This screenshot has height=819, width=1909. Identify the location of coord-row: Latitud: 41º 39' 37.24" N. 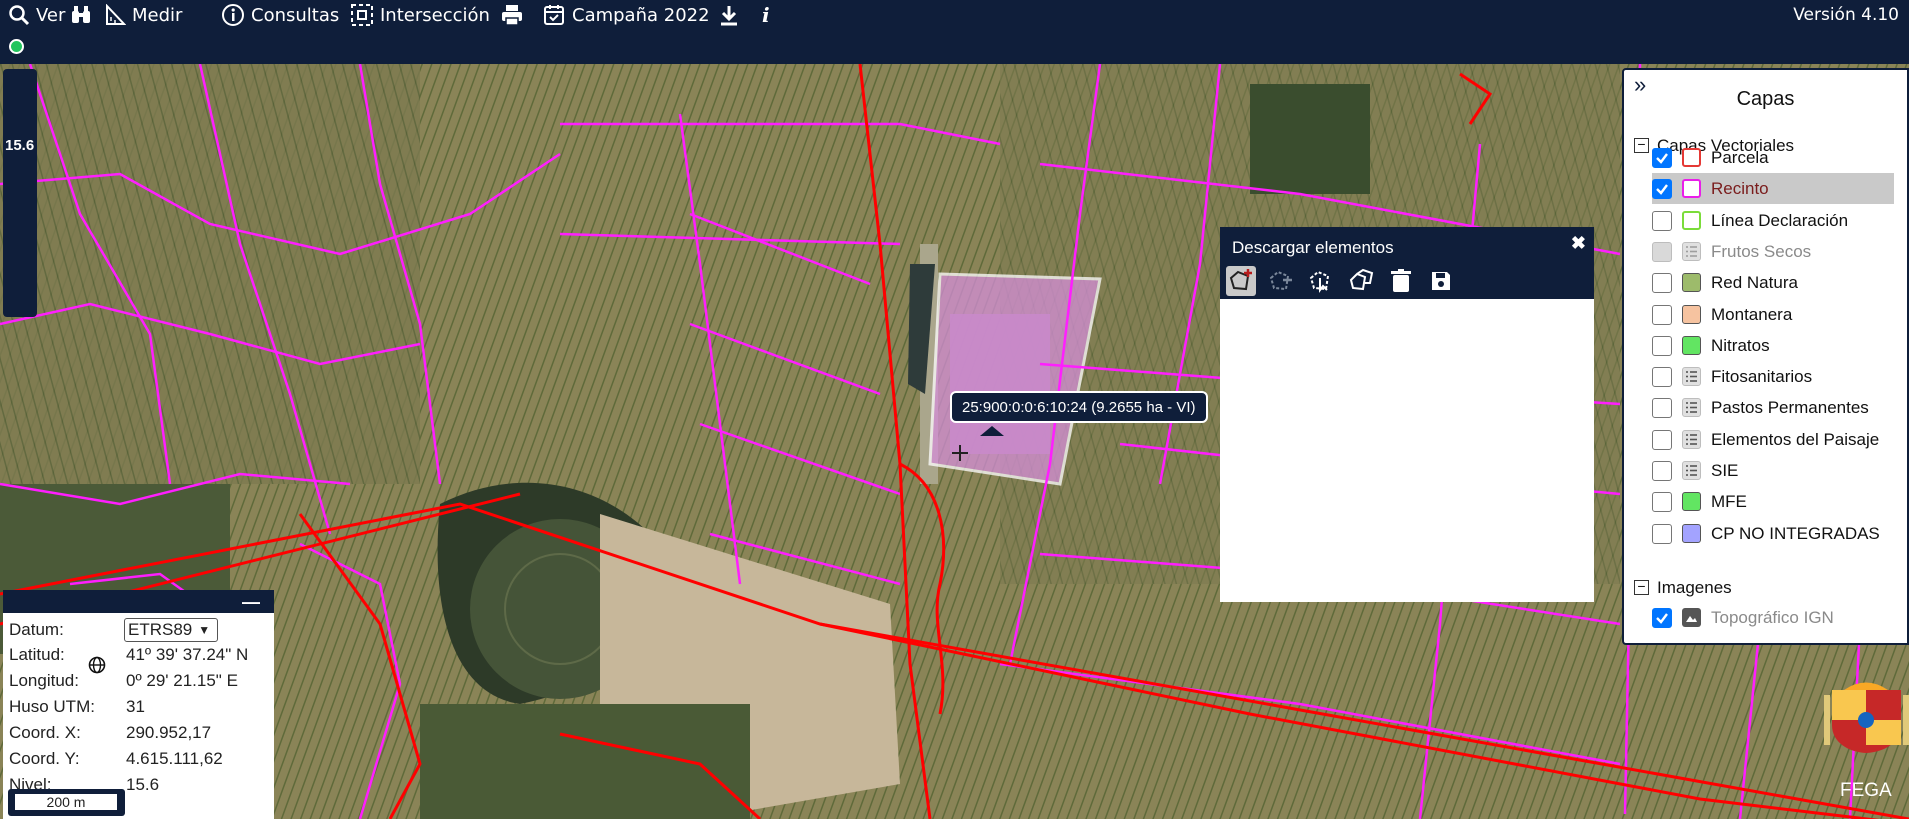
(128, 655).